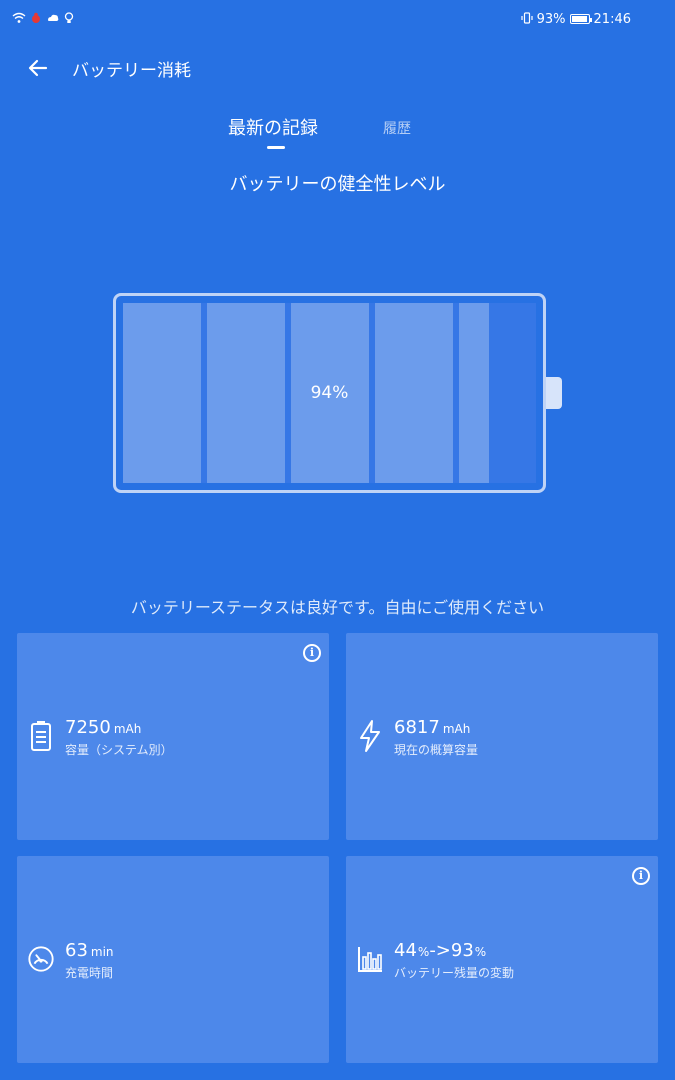  What do you see at coordinates (456, 729) in the screenshot?
I see `estimated-capacity-unit: mAh` at bounding box center [456, 729].